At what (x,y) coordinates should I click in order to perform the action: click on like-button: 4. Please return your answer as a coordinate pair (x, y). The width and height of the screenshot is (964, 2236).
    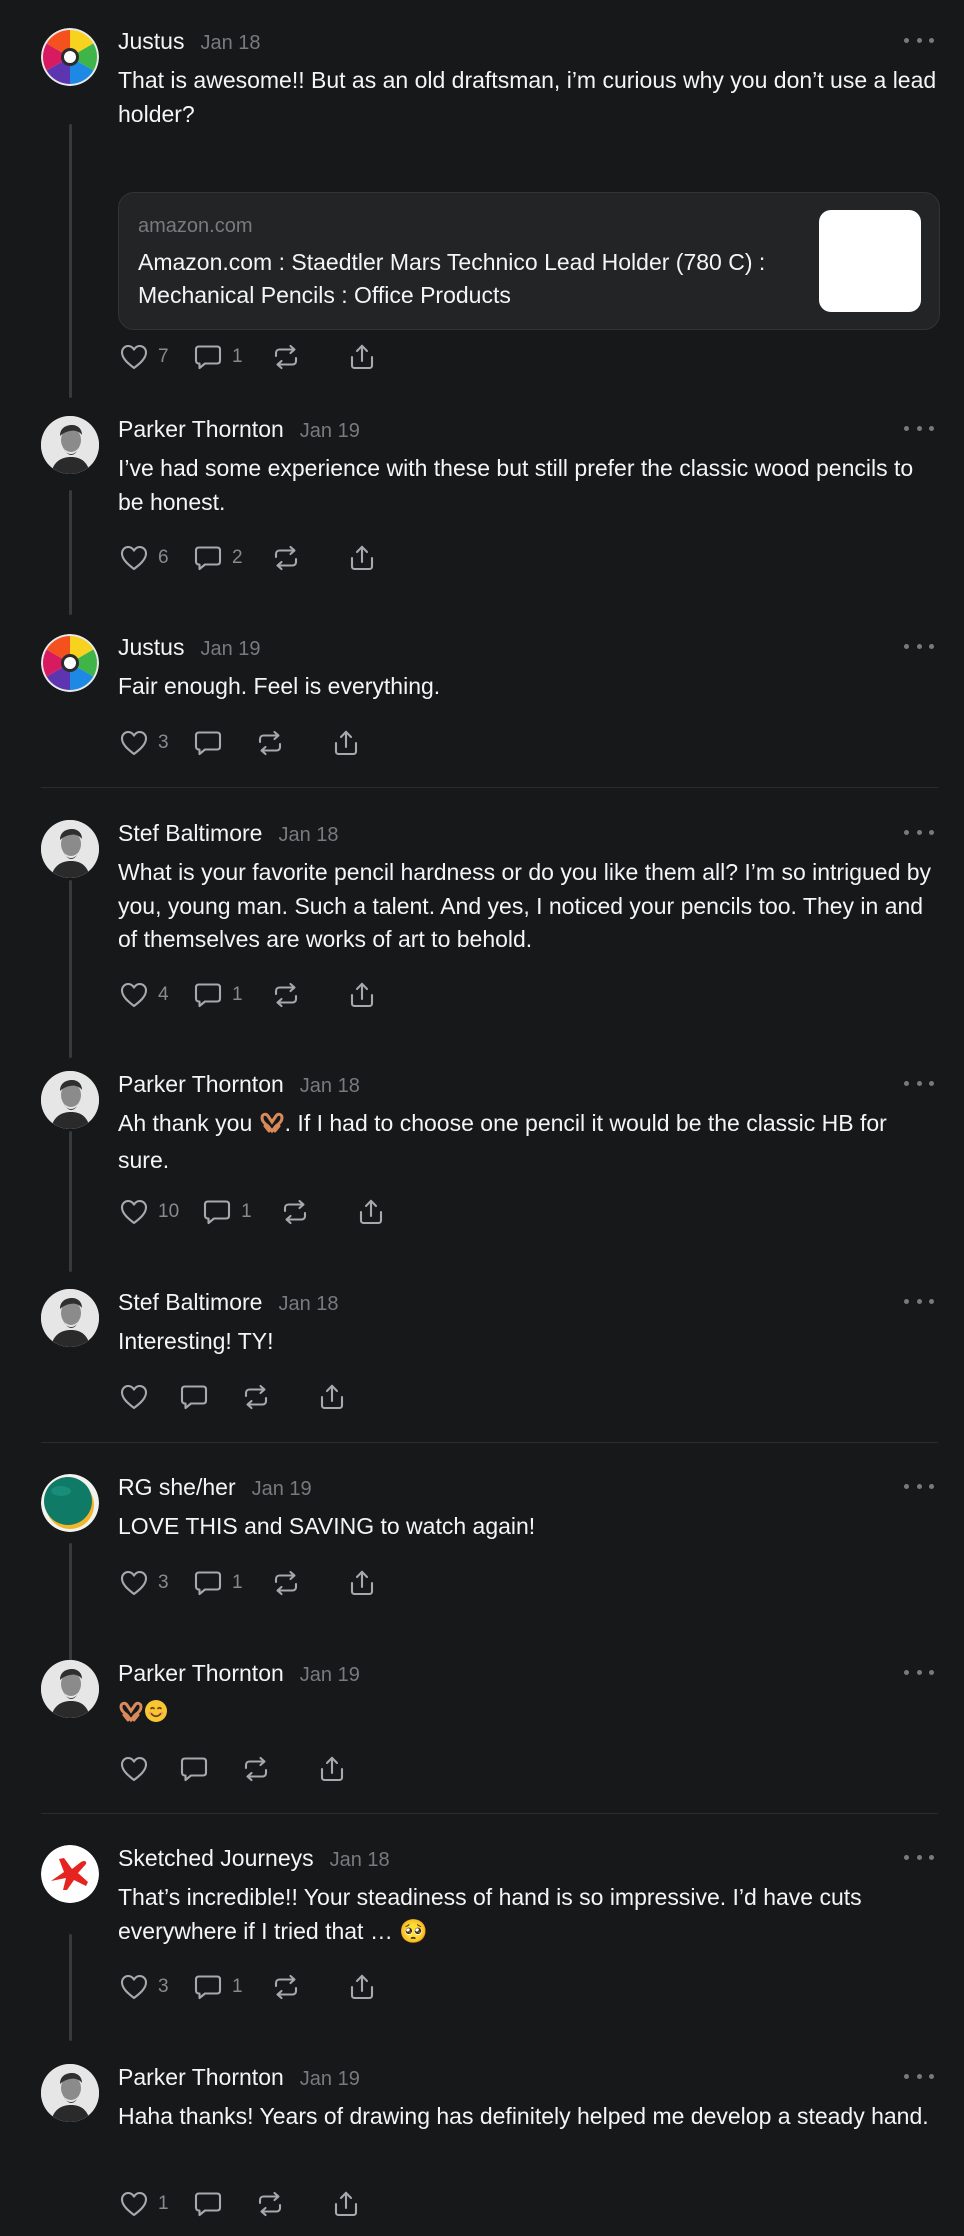
    Looking at the image, I should click on (144, 995).